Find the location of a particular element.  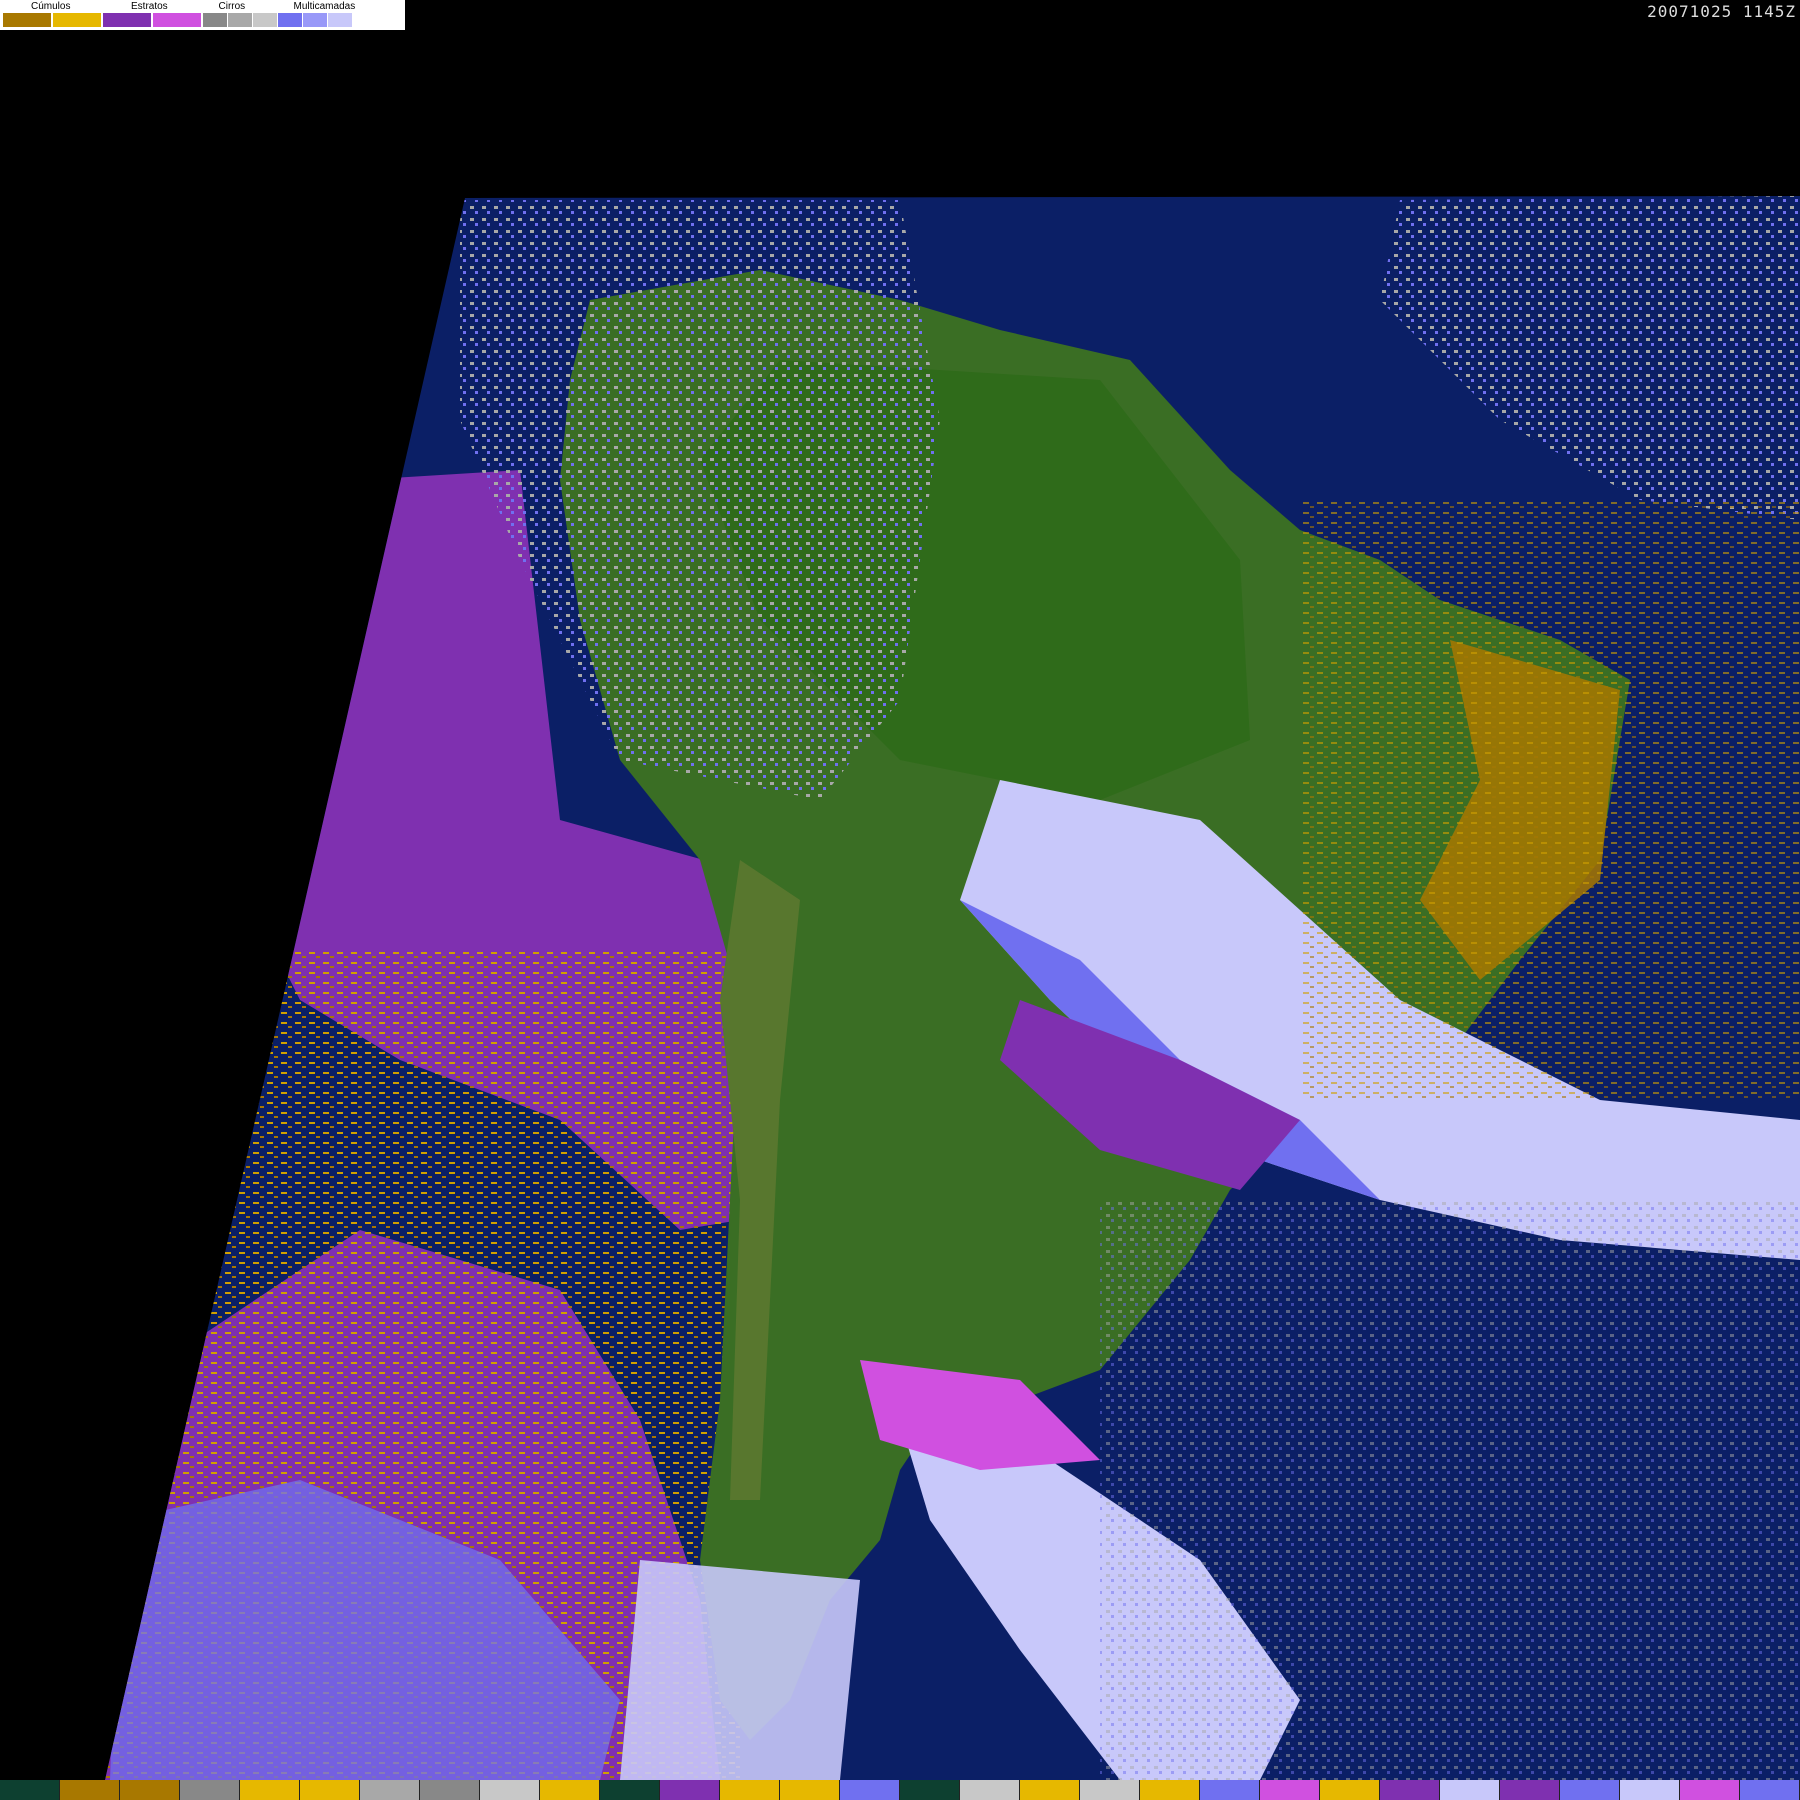

legend-label: Estratos is located at coordinates (149, 6).